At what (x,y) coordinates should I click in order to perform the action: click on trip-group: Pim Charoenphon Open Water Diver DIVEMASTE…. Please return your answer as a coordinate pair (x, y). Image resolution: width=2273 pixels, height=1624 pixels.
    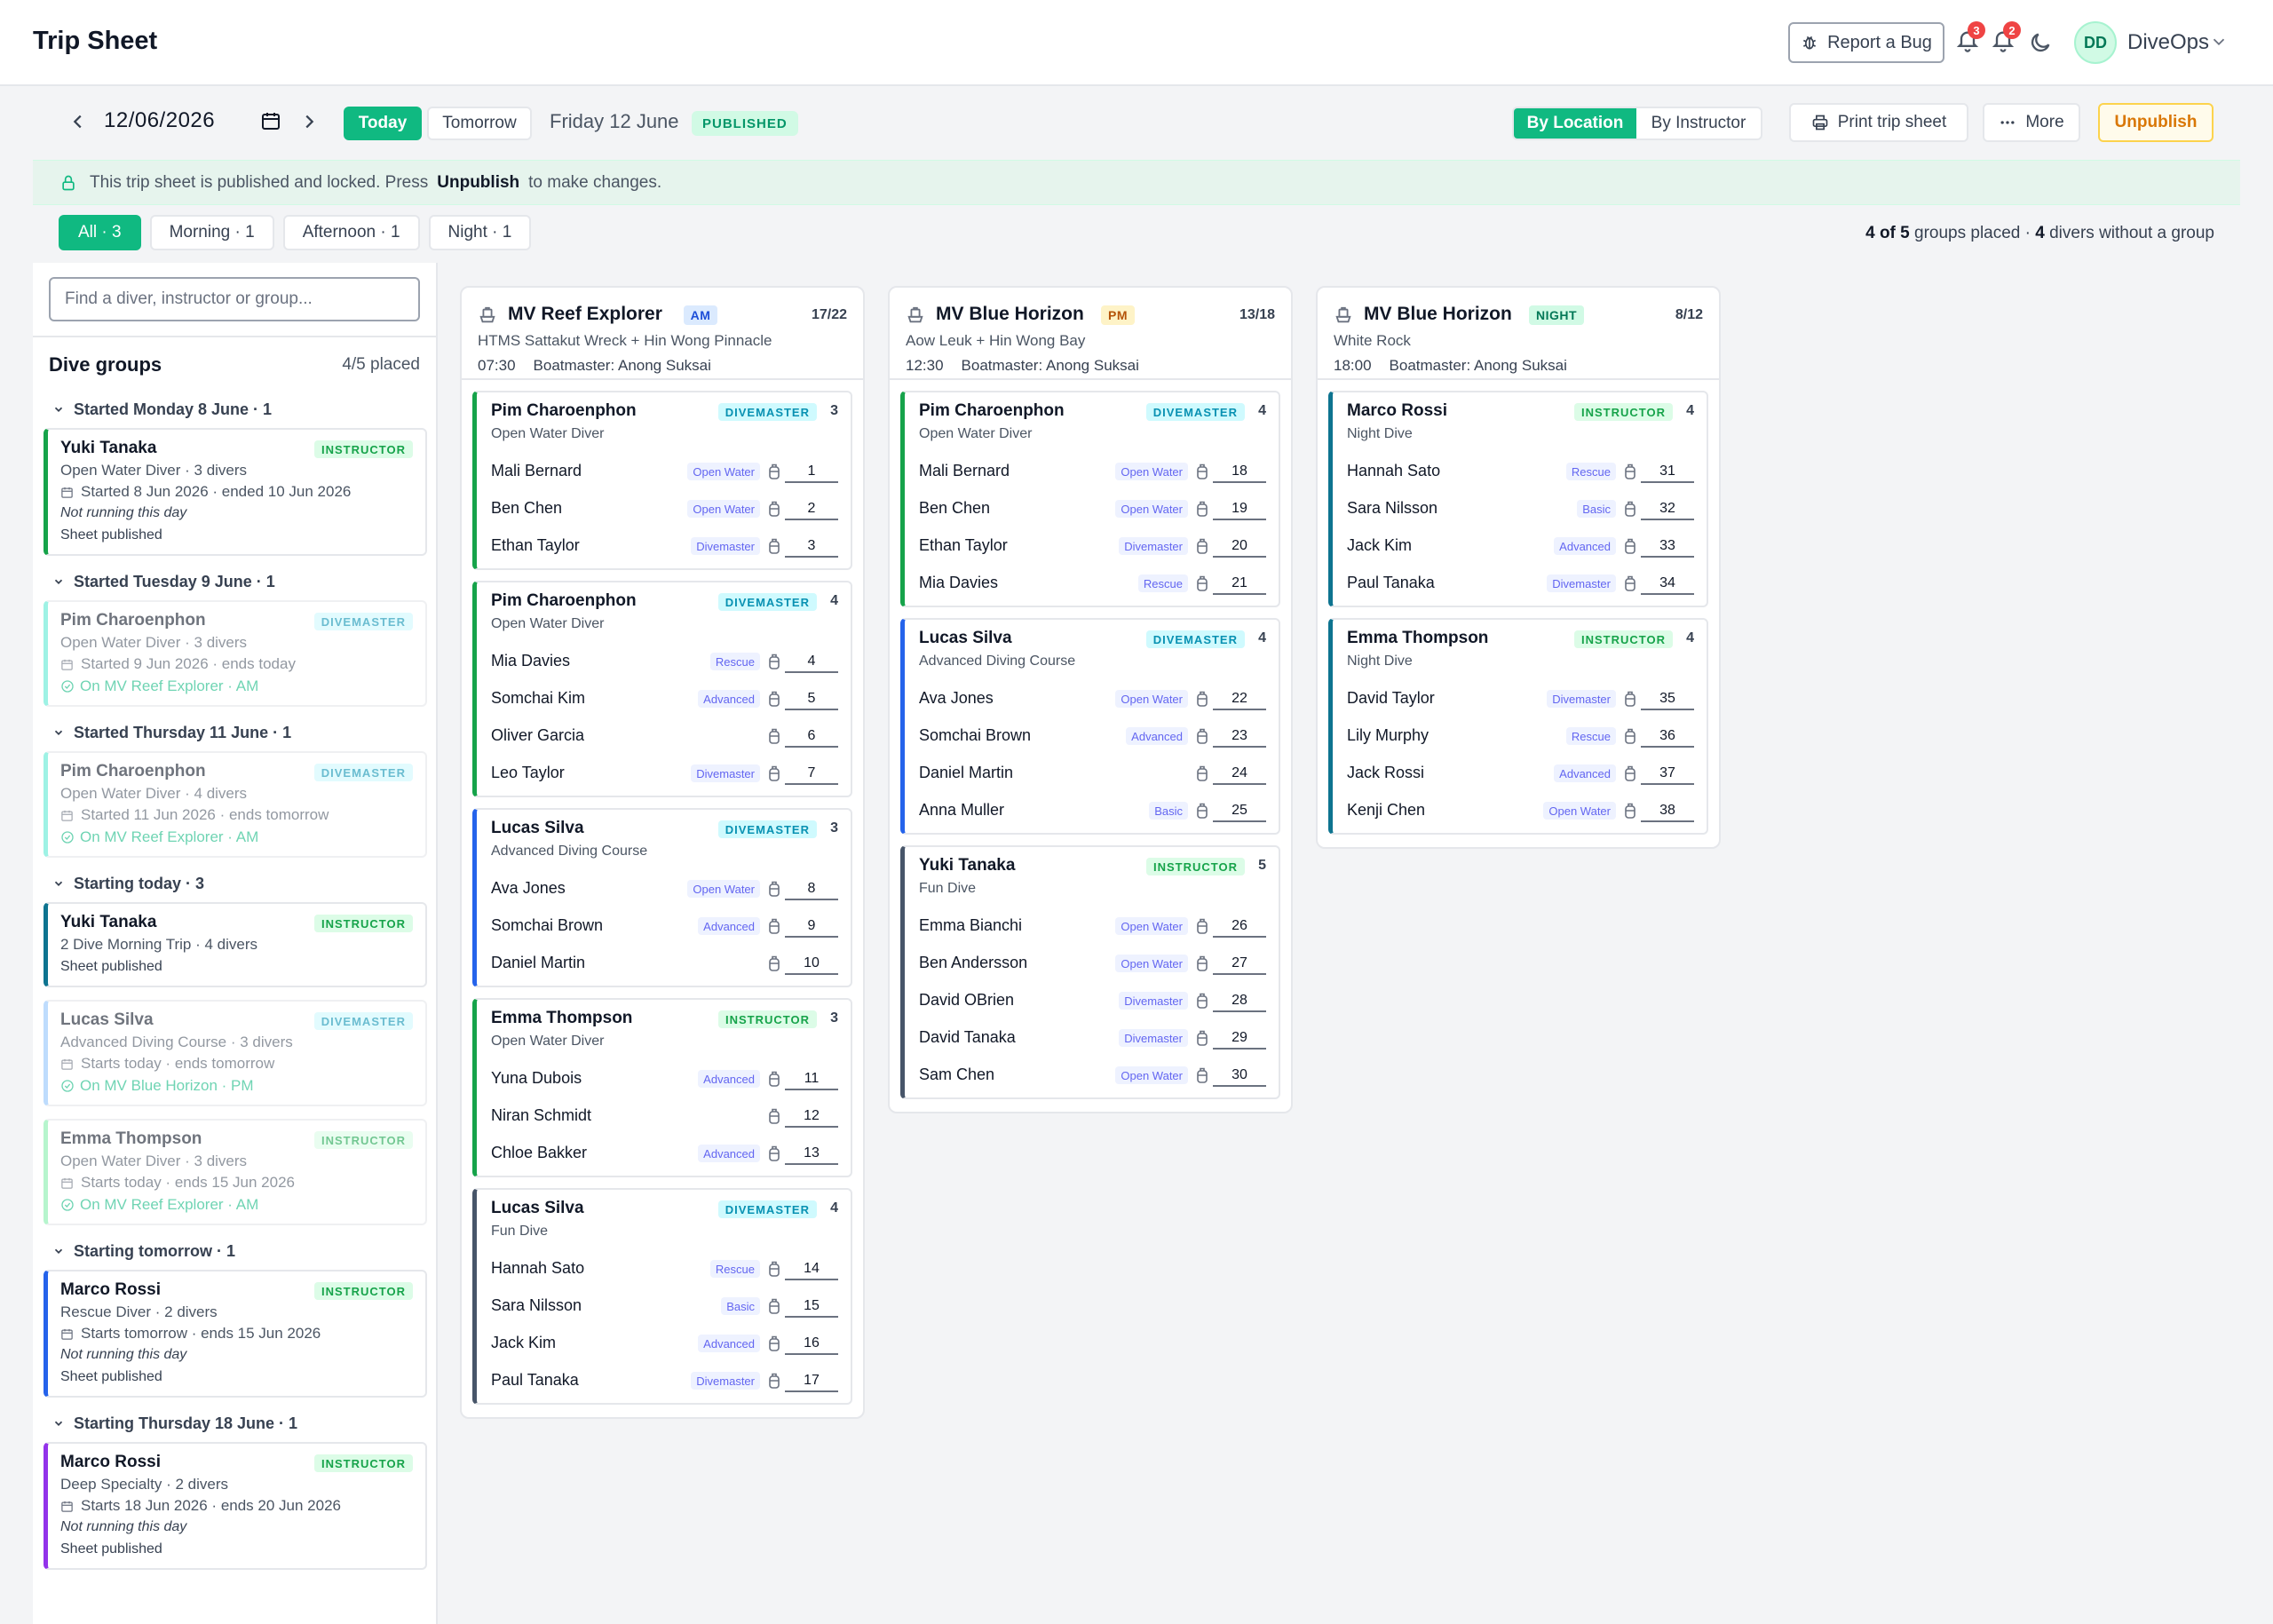
    Looking at the image, I should click on (1090, 499).